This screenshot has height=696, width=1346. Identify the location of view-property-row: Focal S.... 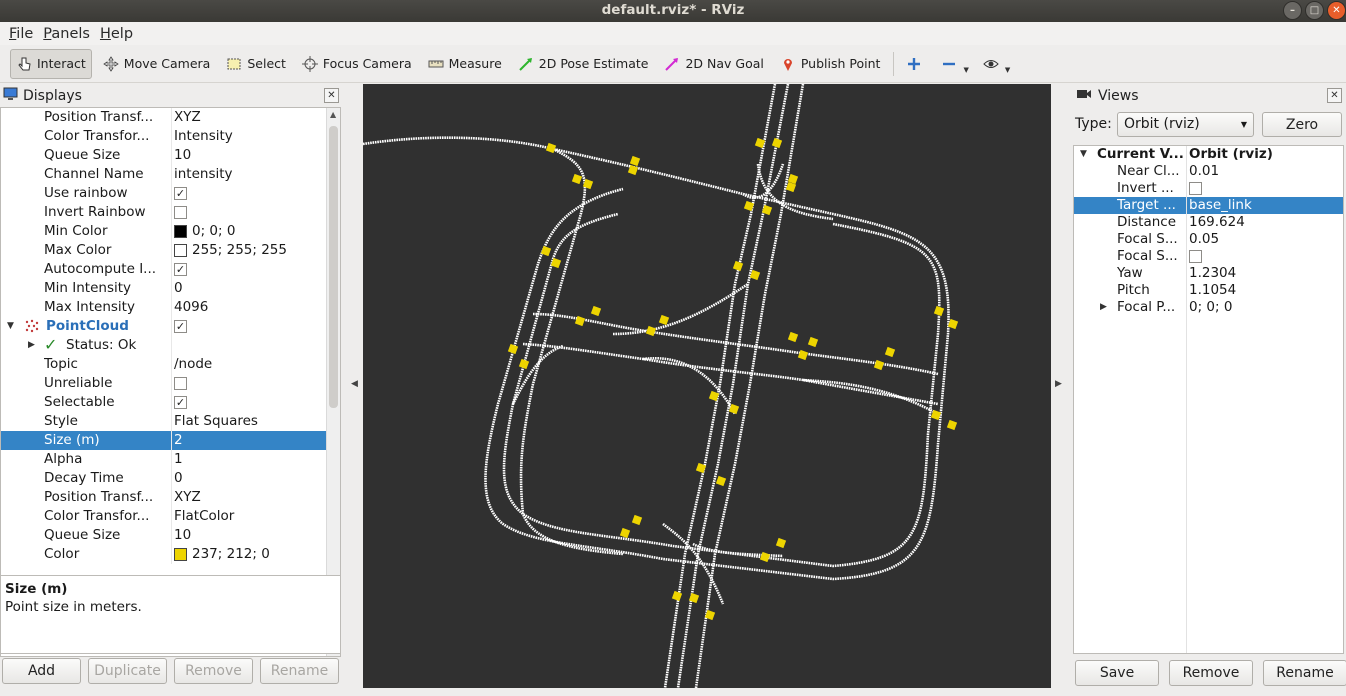
(1208, 256).